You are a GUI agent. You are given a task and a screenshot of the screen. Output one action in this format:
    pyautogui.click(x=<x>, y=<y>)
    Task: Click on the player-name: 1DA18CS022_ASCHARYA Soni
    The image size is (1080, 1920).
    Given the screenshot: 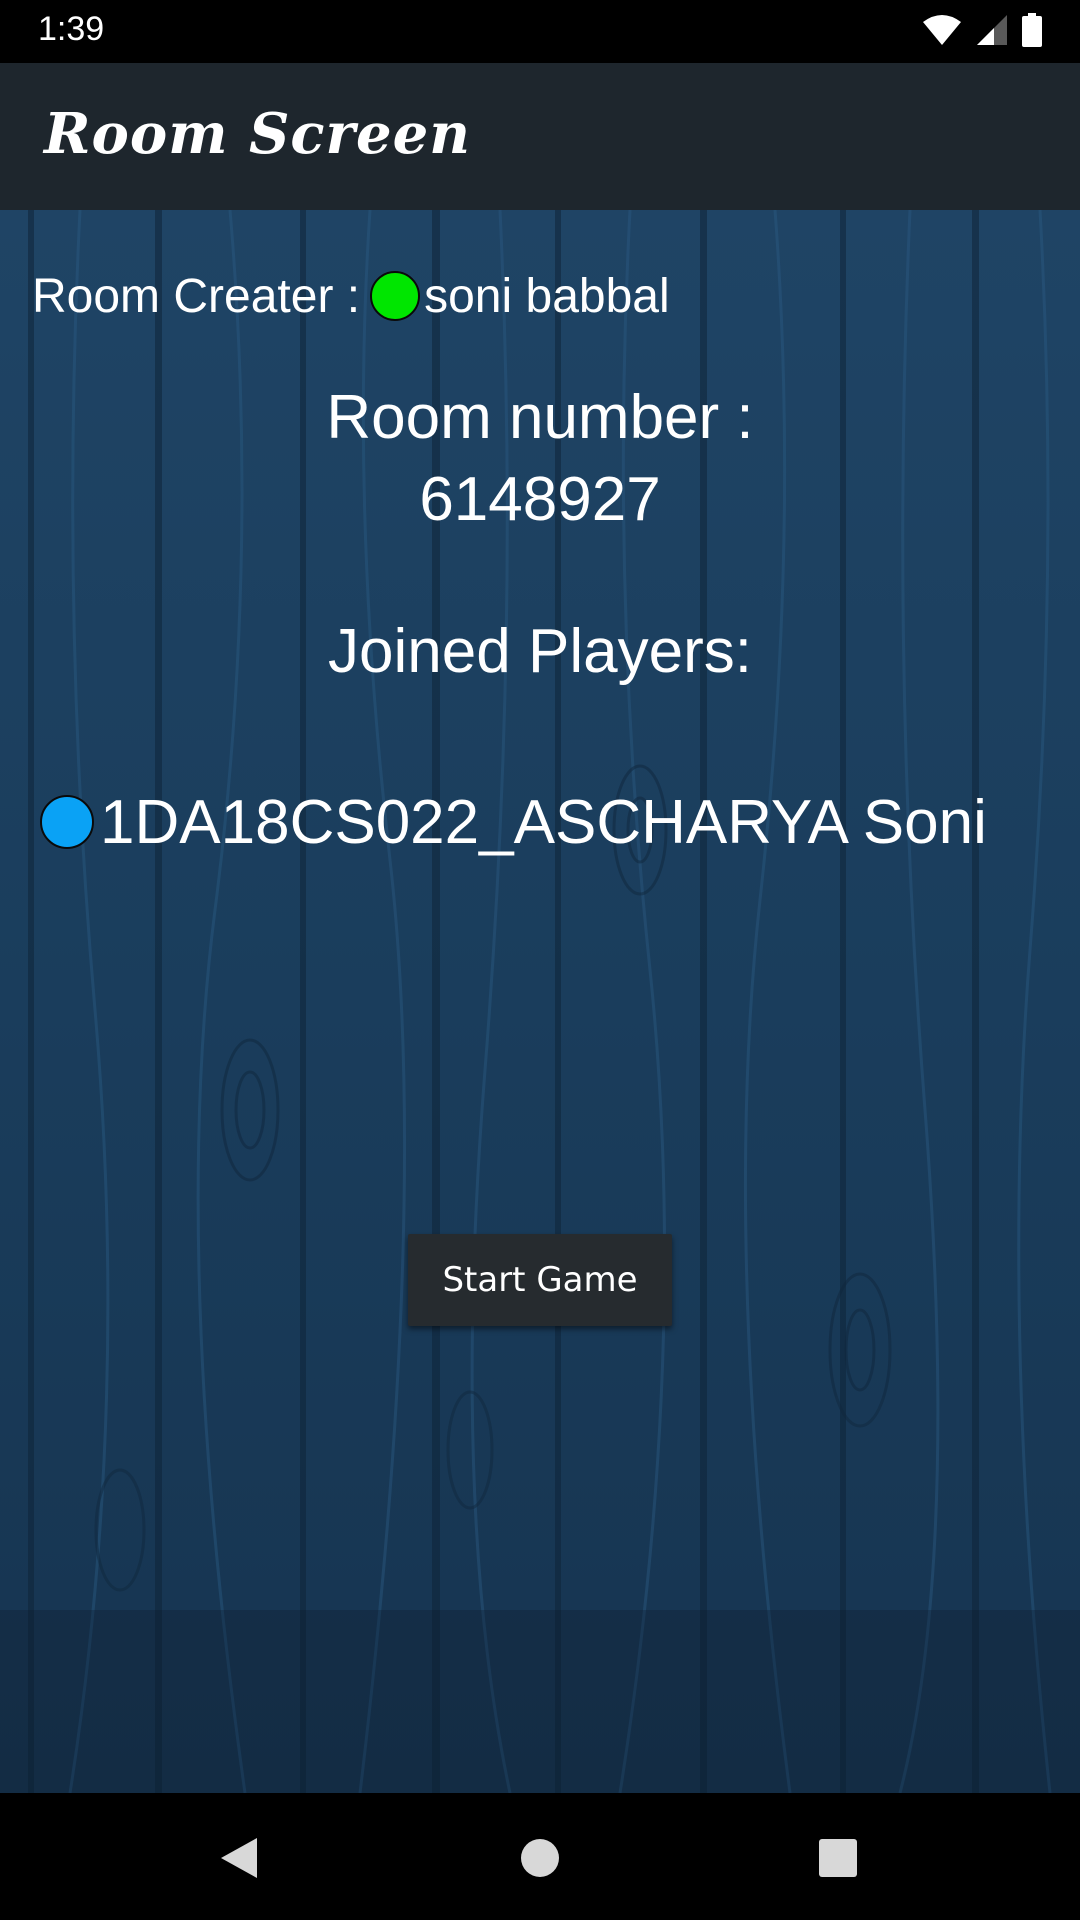 What is the action you would take?
    pyautogui.click(x=543, y=822)
    